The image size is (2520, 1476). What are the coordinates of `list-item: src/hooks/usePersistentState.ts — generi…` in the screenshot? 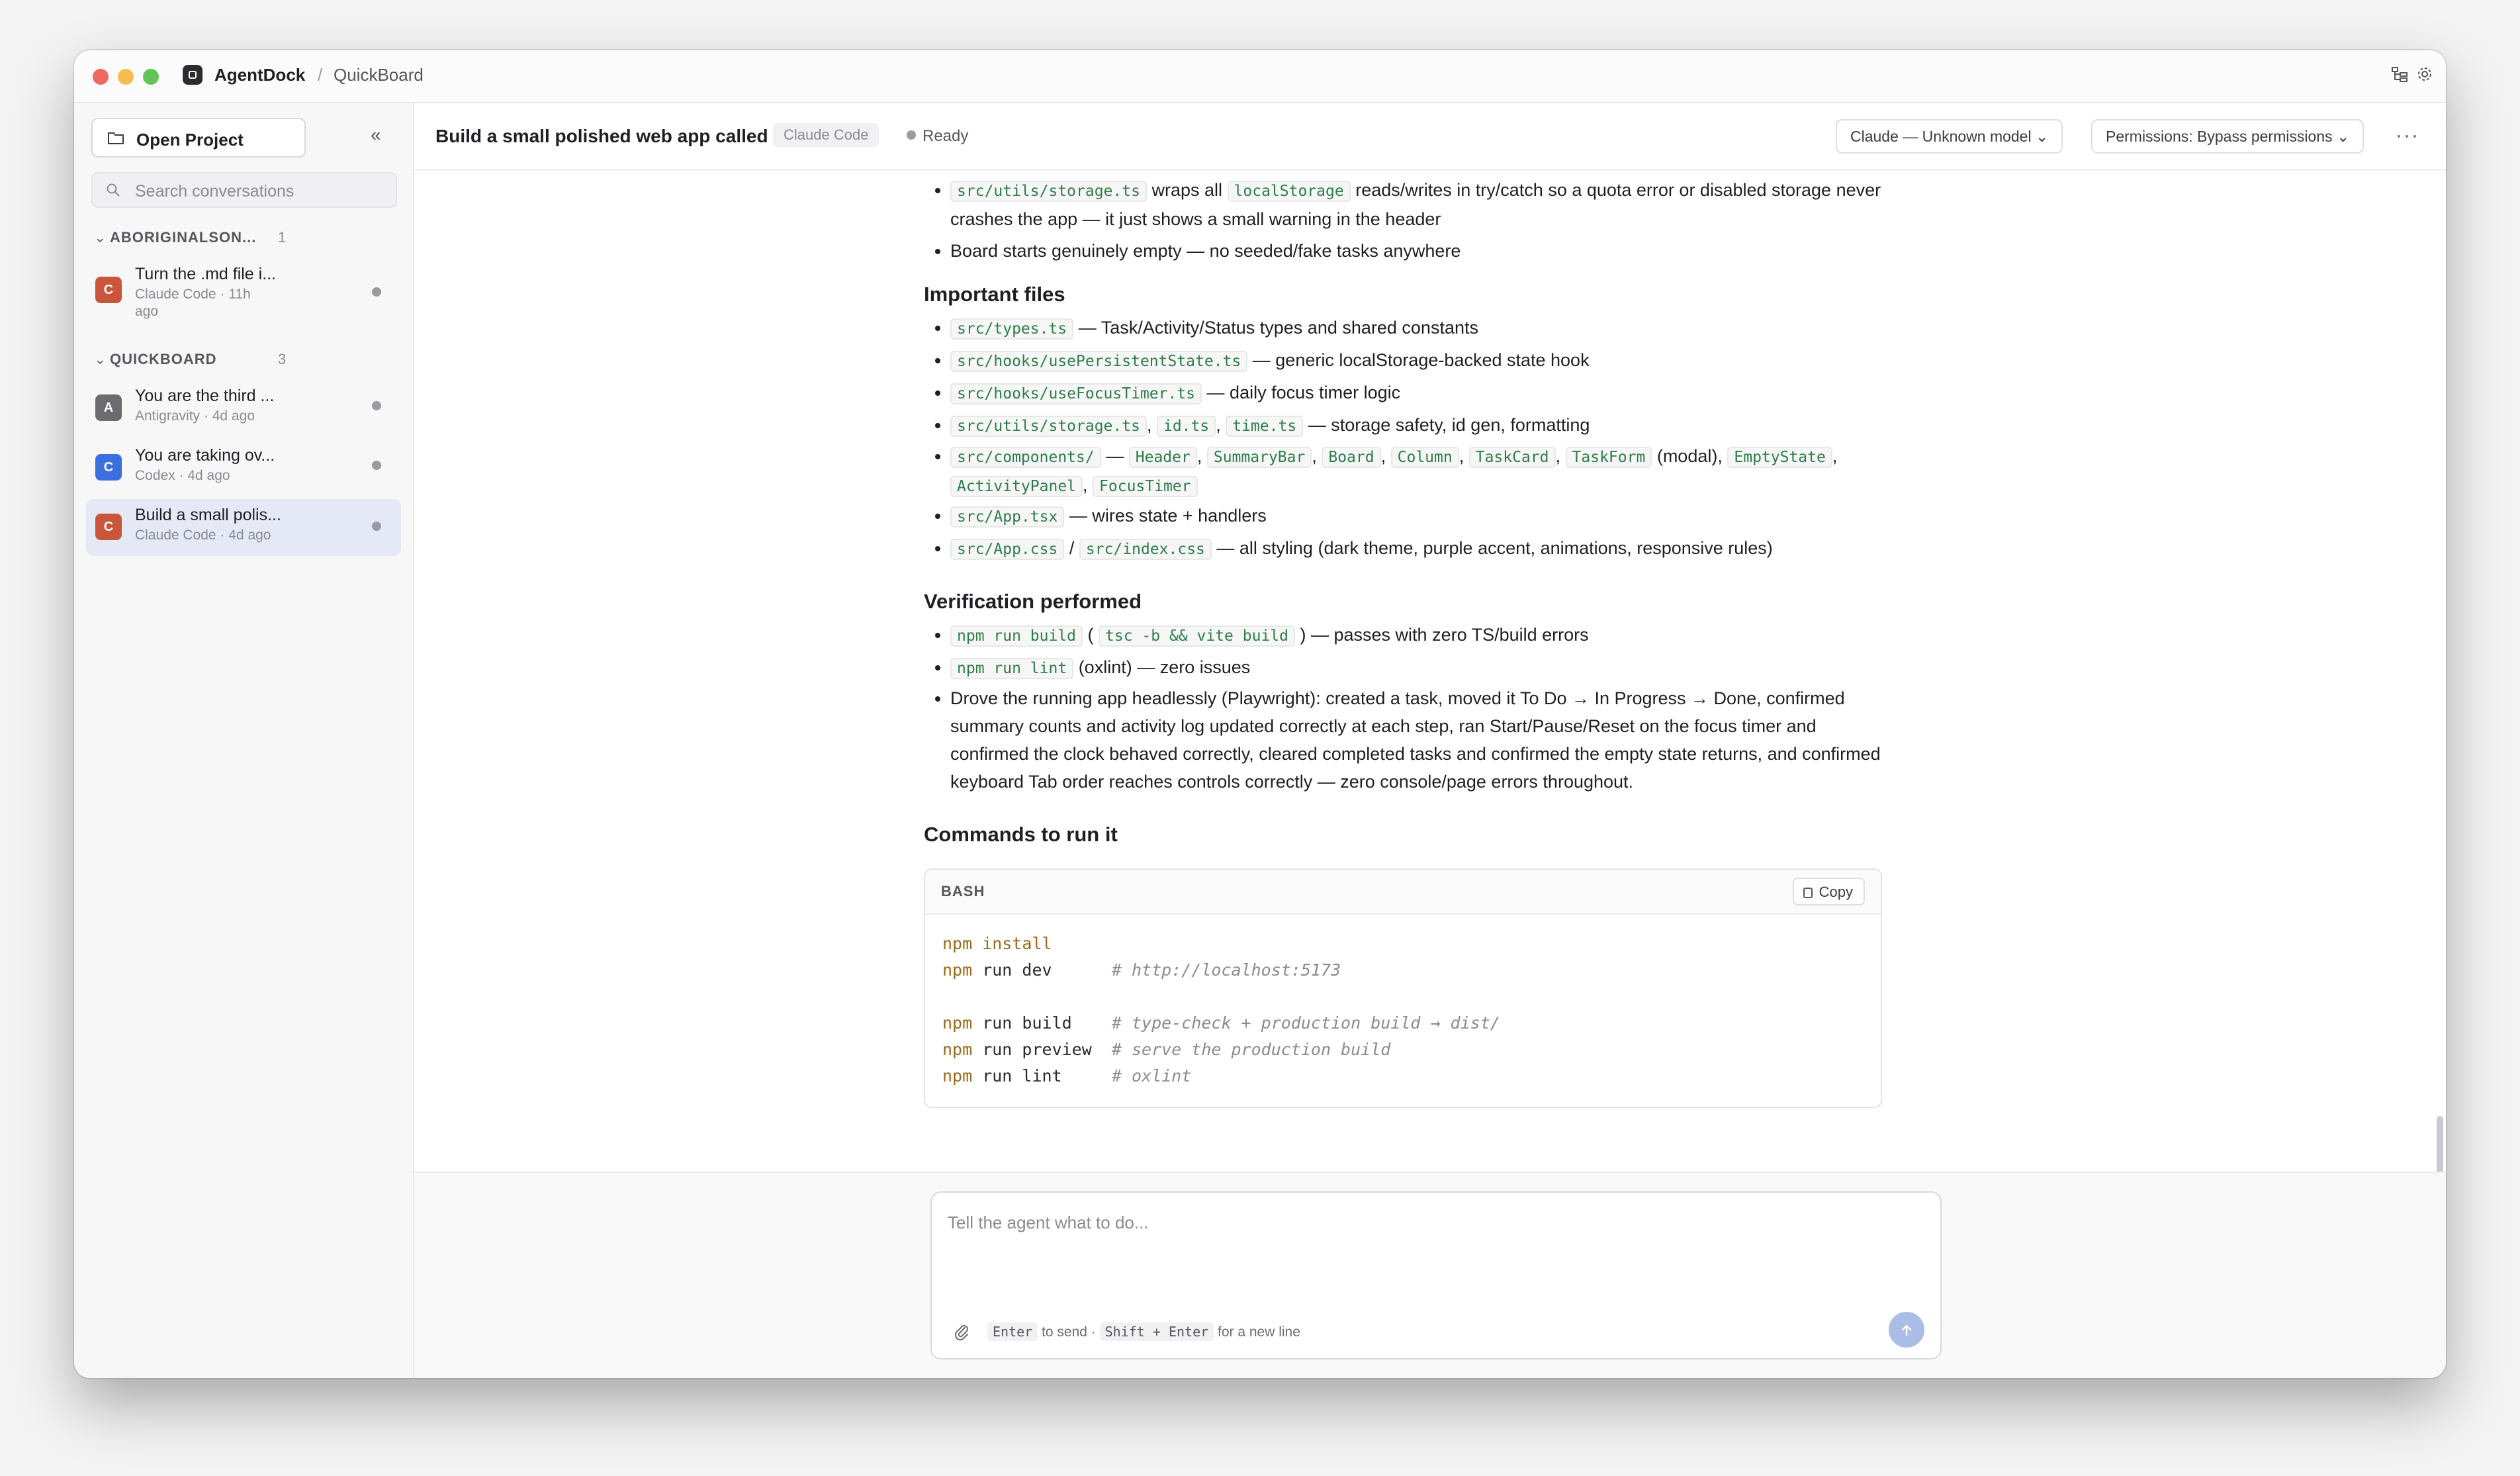 It's located at (1416, 361).